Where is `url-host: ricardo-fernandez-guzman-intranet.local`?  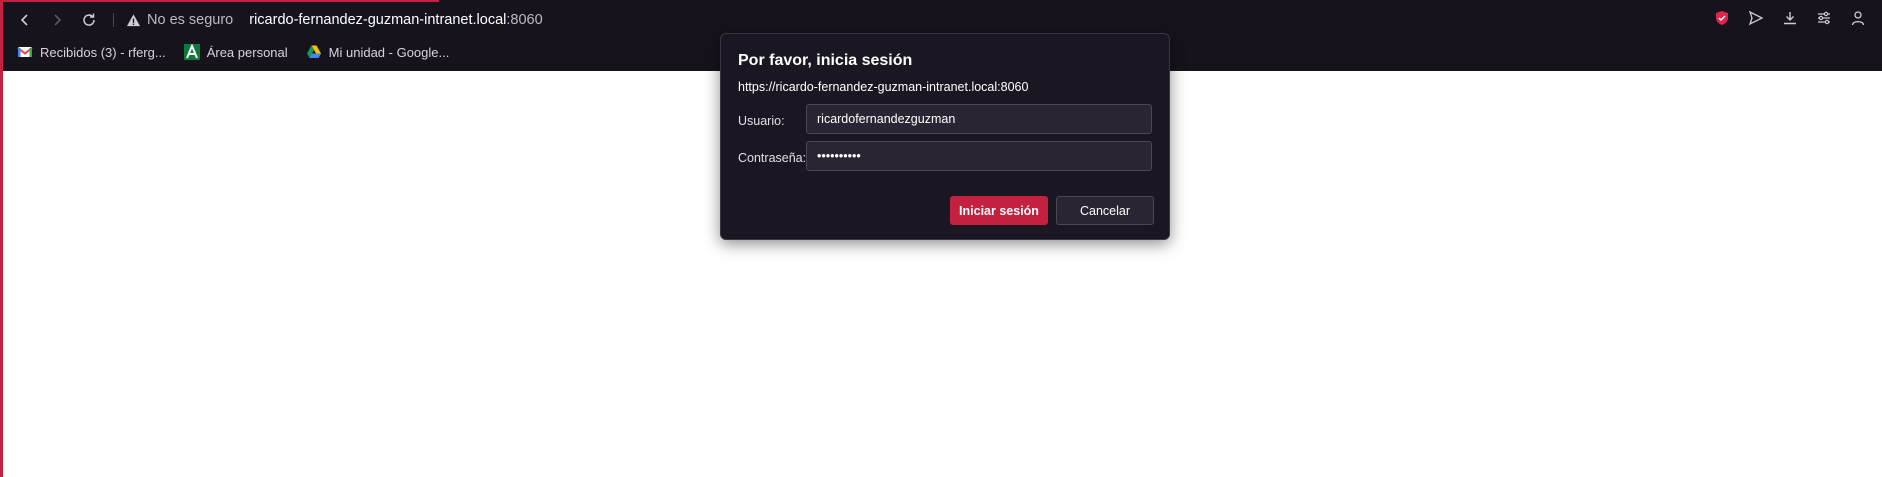 url-host: ricardo-fernandez-guzman-intranet.local is located at coordinates (378, 20).